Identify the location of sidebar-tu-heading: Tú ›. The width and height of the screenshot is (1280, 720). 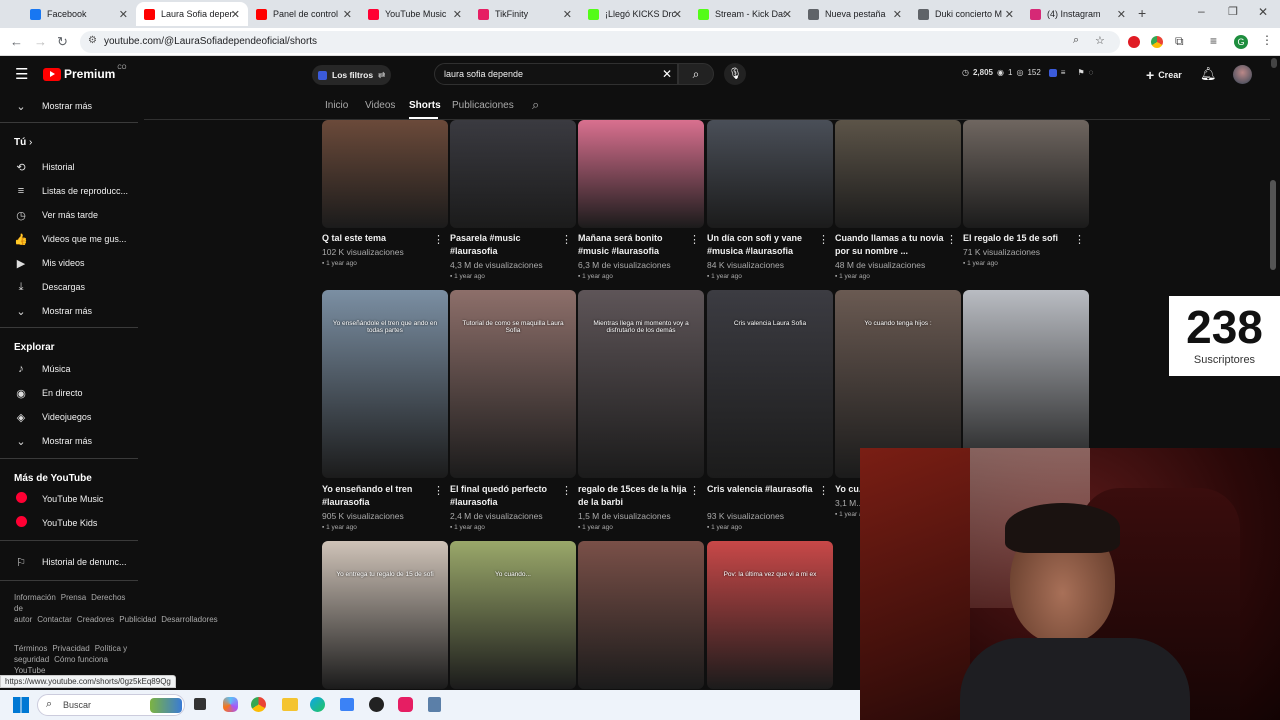
(23, 142).